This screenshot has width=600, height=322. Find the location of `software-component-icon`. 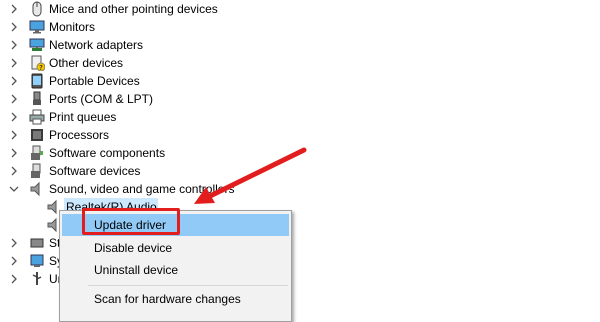

software-component-icon is located at coordinates (37, 153).